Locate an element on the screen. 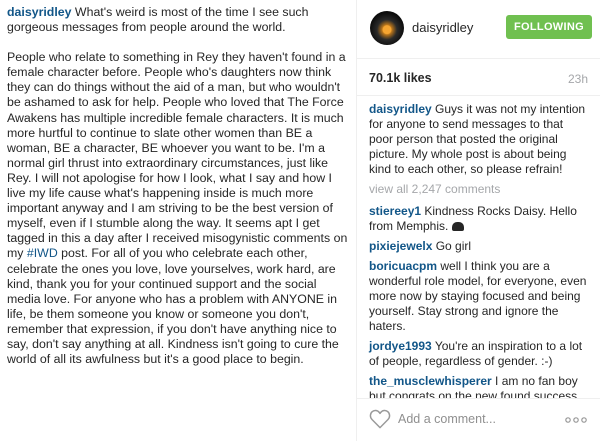 This screenshot has width=600, height=441. header-username-link: daisyridley is located at coordinates (442, 27).